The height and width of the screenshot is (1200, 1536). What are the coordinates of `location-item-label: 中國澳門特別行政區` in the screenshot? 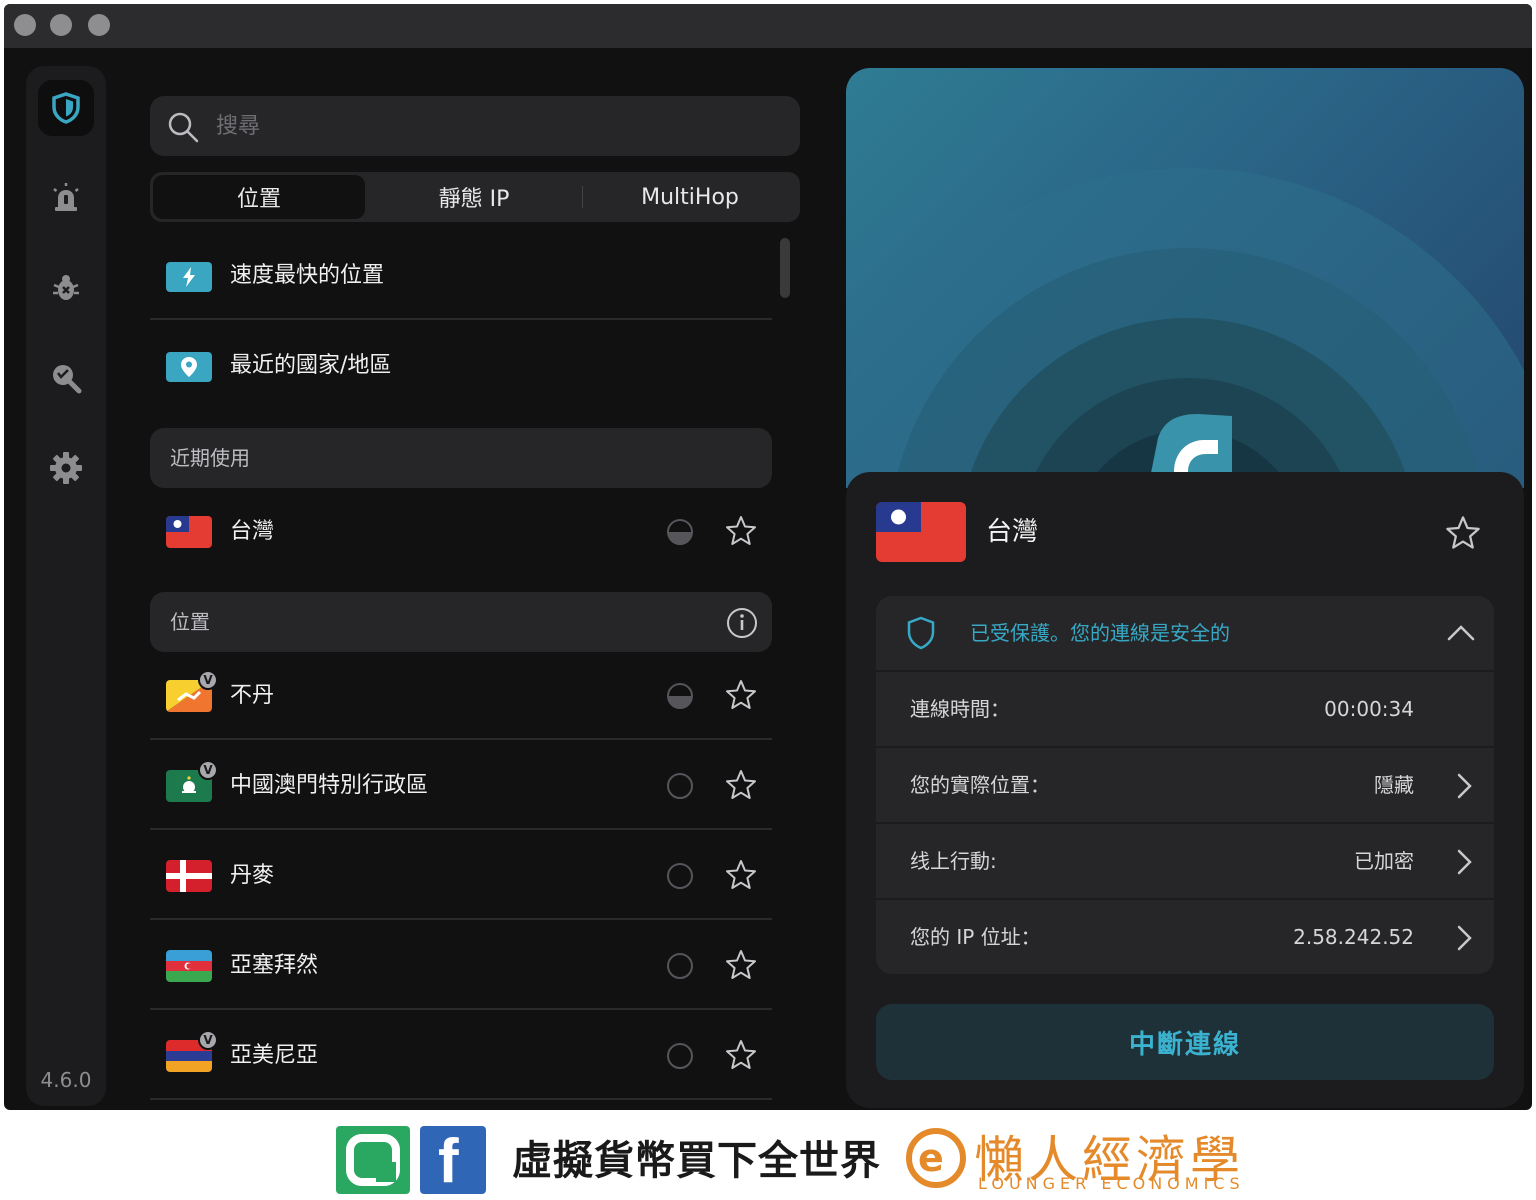 It's located at (329, 785).